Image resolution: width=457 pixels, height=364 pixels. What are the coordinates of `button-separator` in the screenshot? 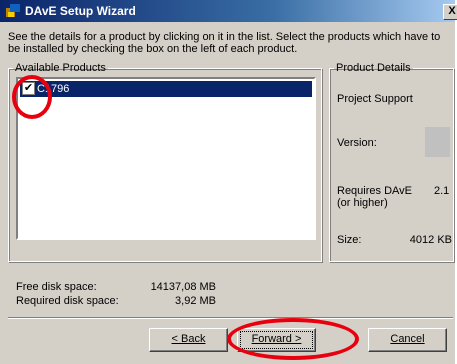 It's located at (230, 318).